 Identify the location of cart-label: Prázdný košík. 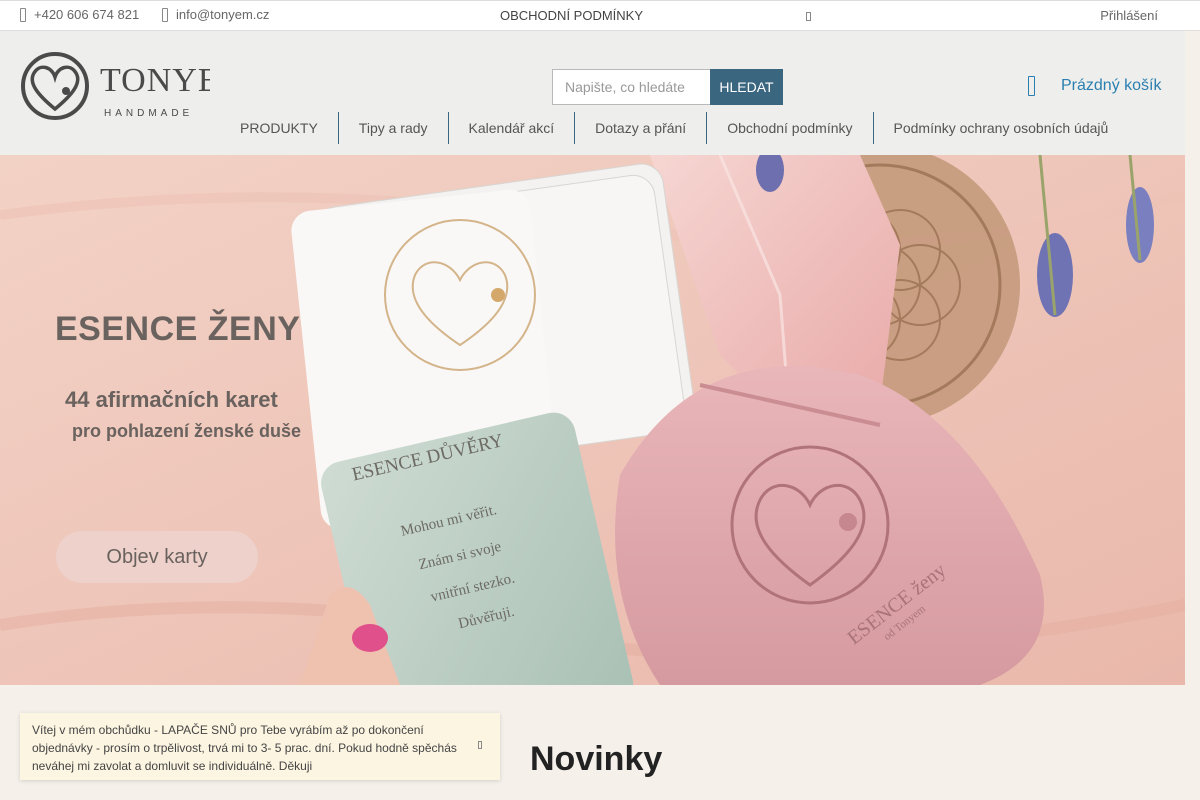
(1111, 86).